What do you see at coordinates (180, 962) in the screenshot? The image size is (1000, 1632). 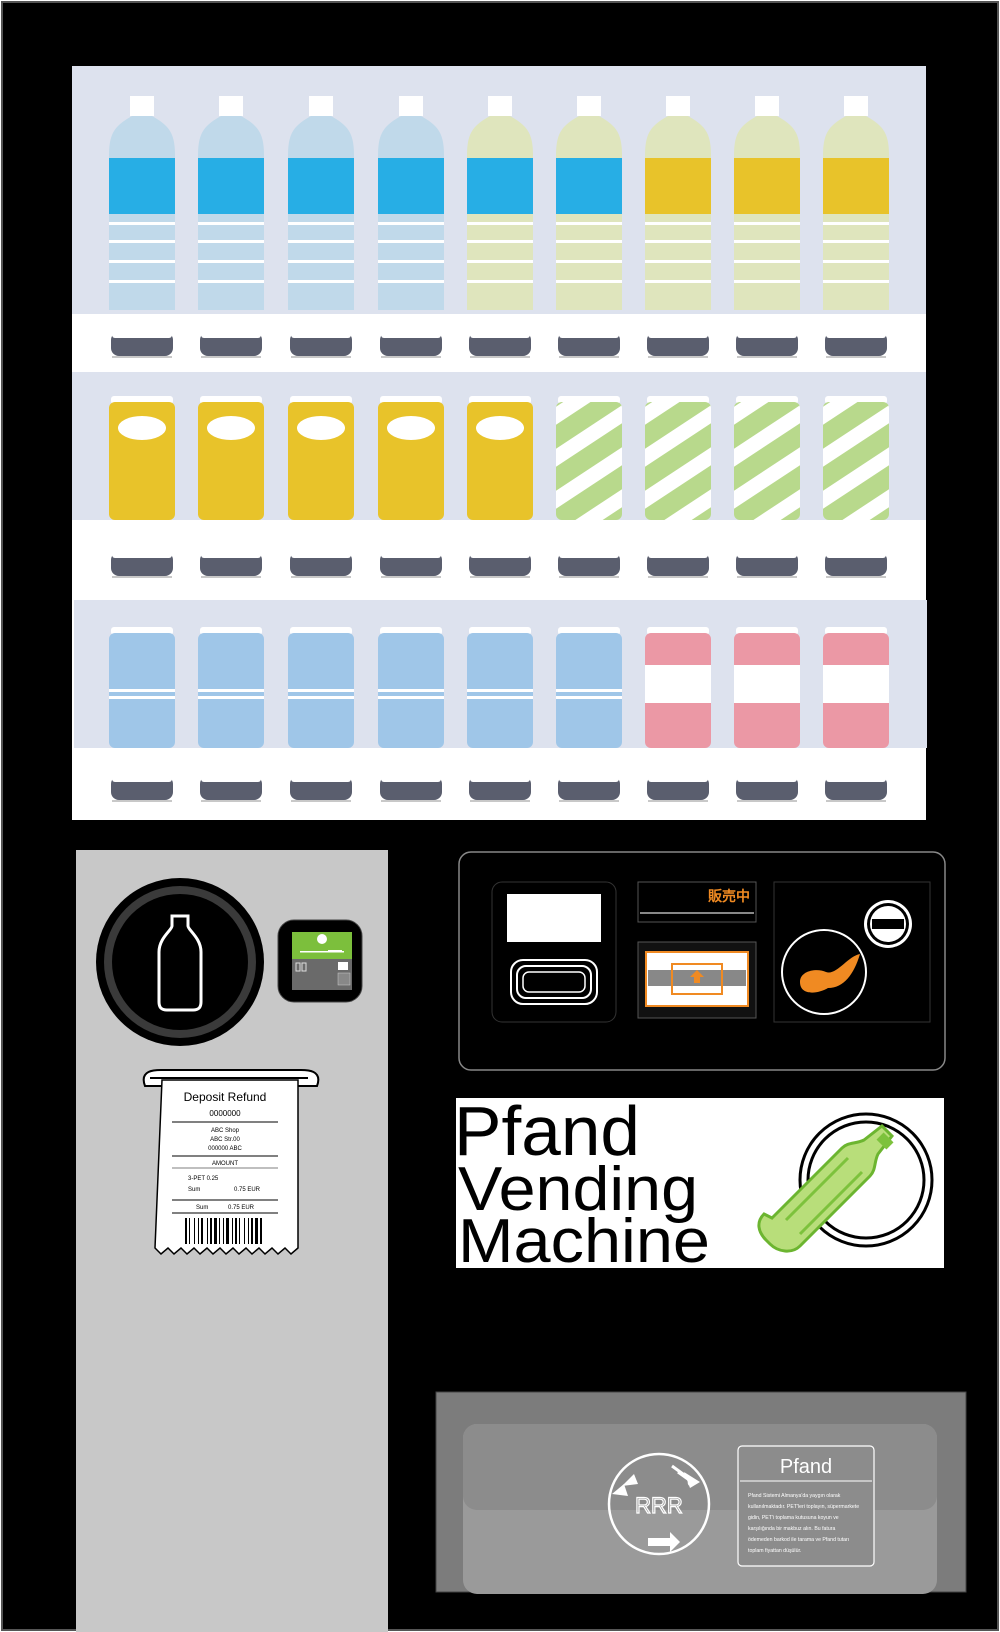 I see `bottle-return-slot` at bounding box center [180, 962].